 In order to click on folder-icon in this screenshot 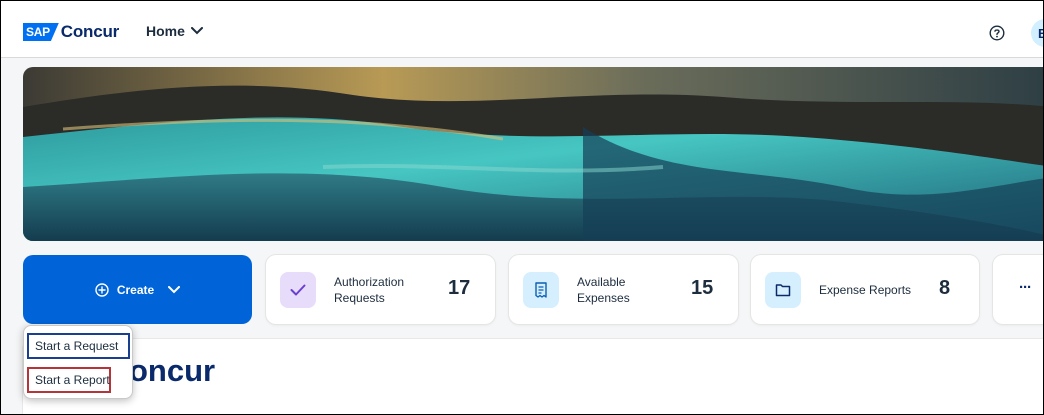, I will do `click(783, 289)`.